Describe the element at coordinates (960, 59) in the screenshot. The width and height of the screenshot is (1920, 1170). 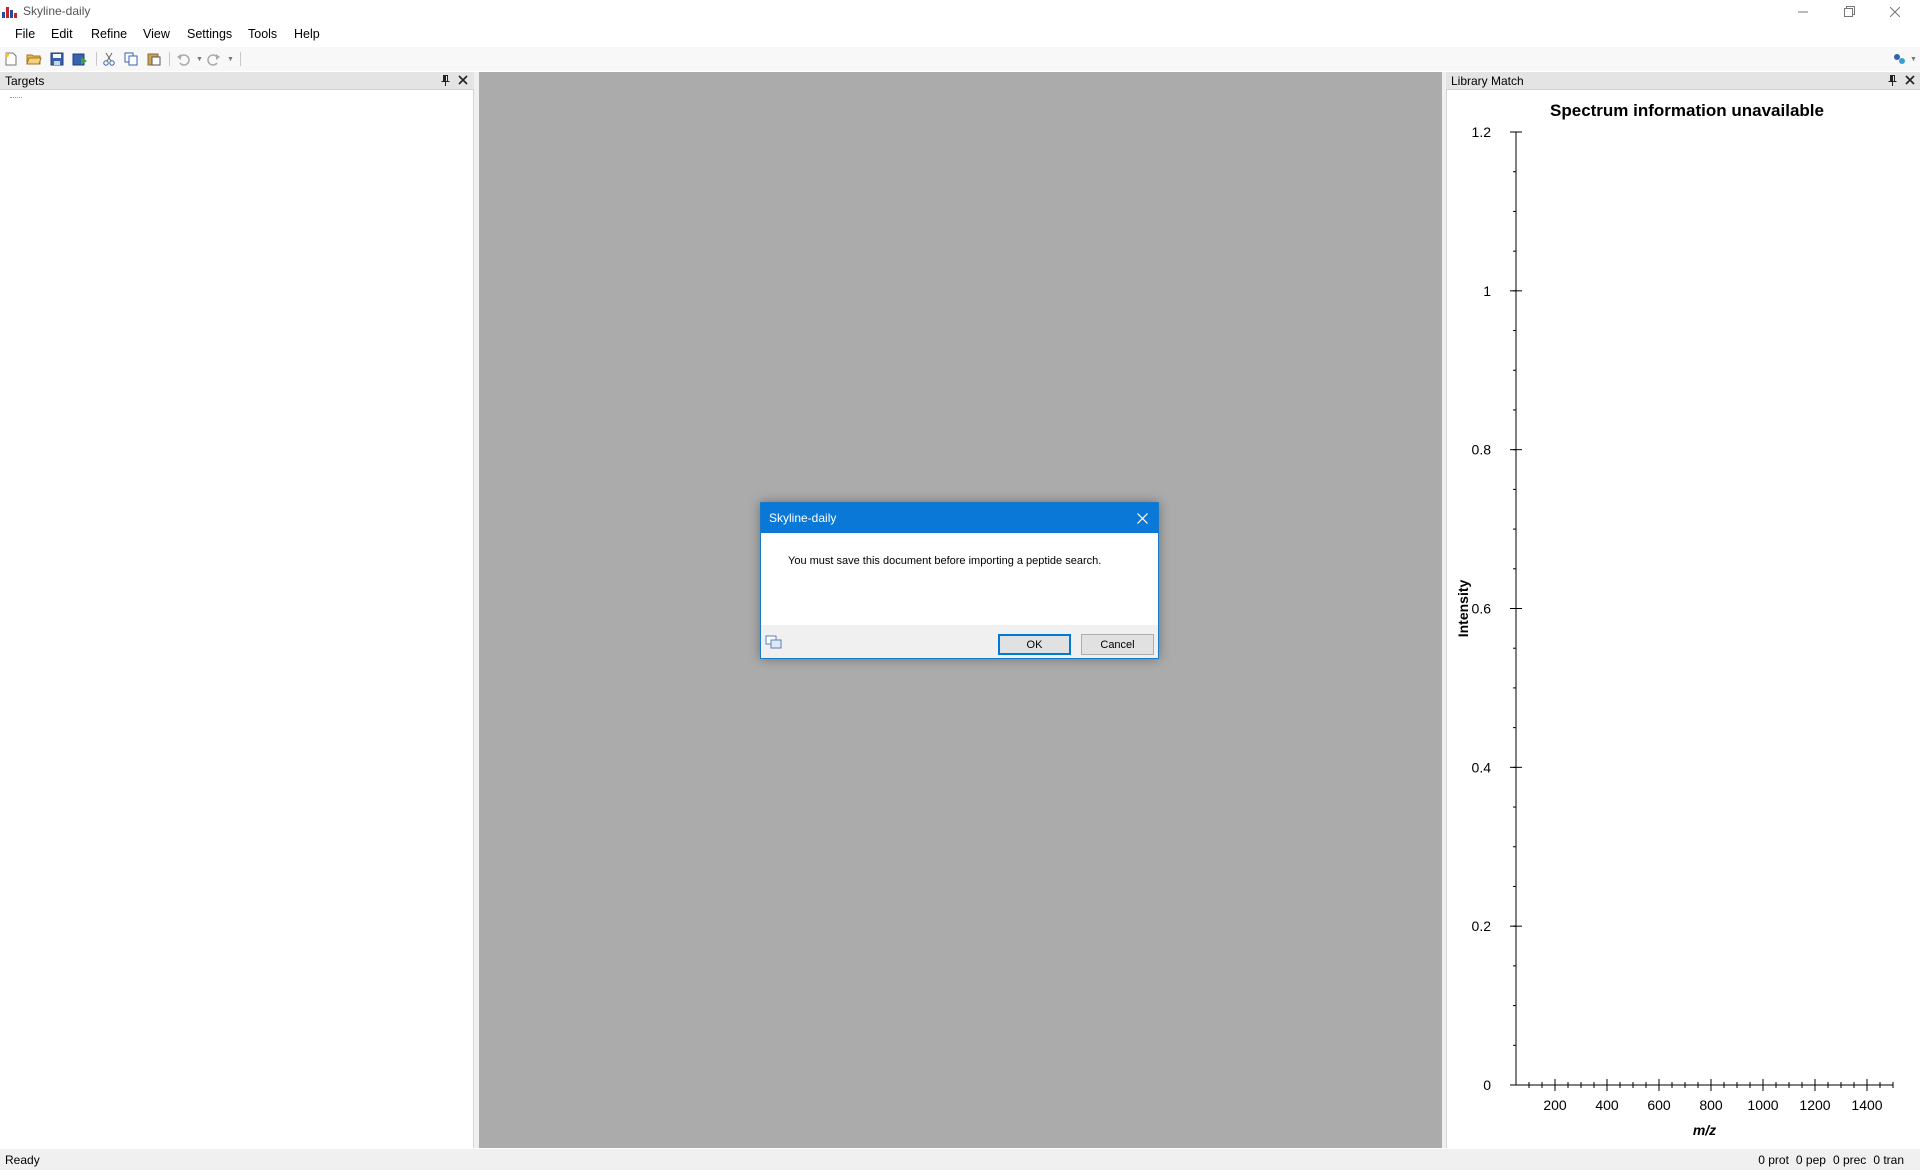
I see `toolbar: ▼ ▼ ▼` at that location.